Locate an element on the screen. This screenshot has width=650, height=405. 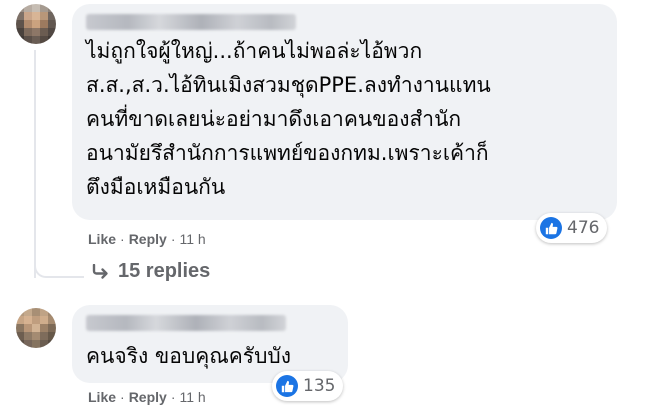
comment-actions: Like · Reply · 11 h is located at coordinates (147, 239).